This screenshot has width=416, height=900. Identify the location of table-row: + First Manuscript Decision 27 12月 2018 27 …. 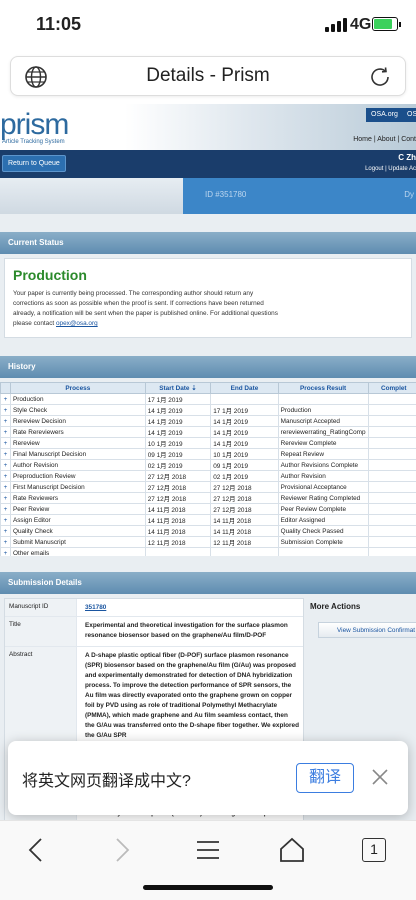
(208, 487).